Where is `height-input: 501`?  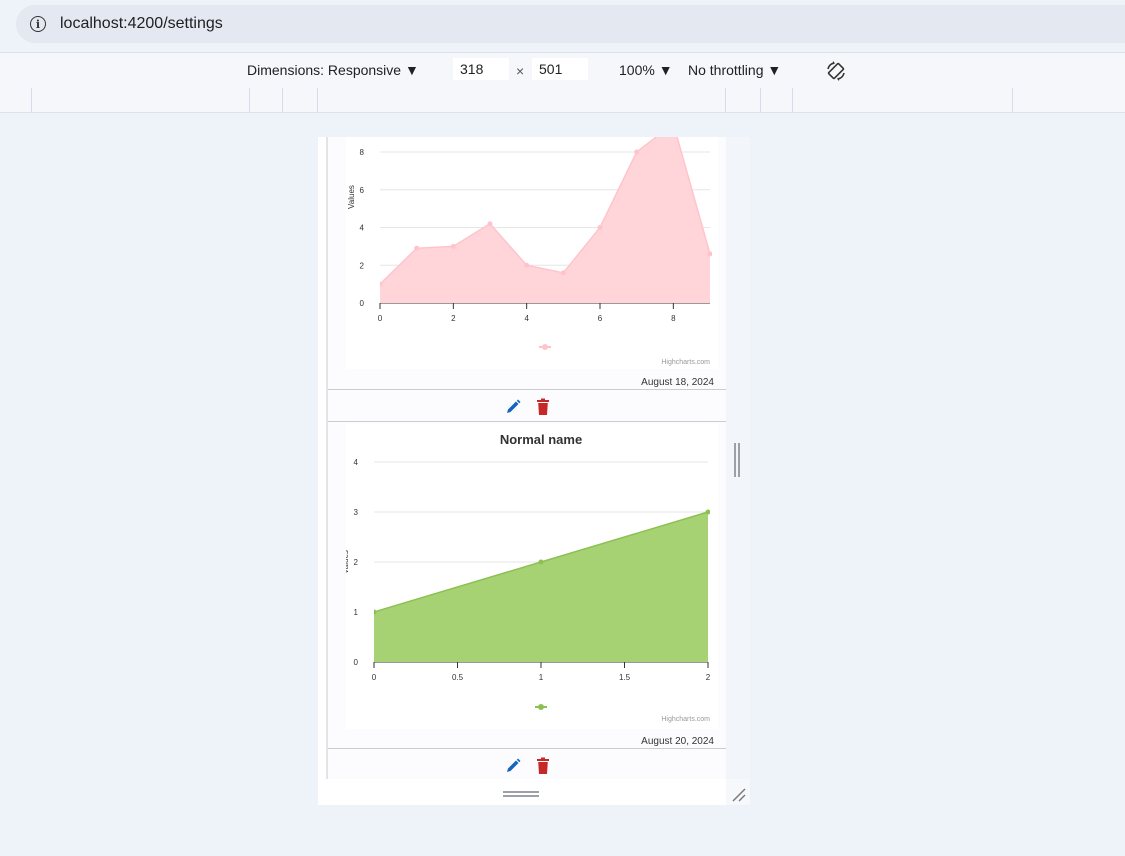
height-input: 501 is located at coordinates (560, 69).